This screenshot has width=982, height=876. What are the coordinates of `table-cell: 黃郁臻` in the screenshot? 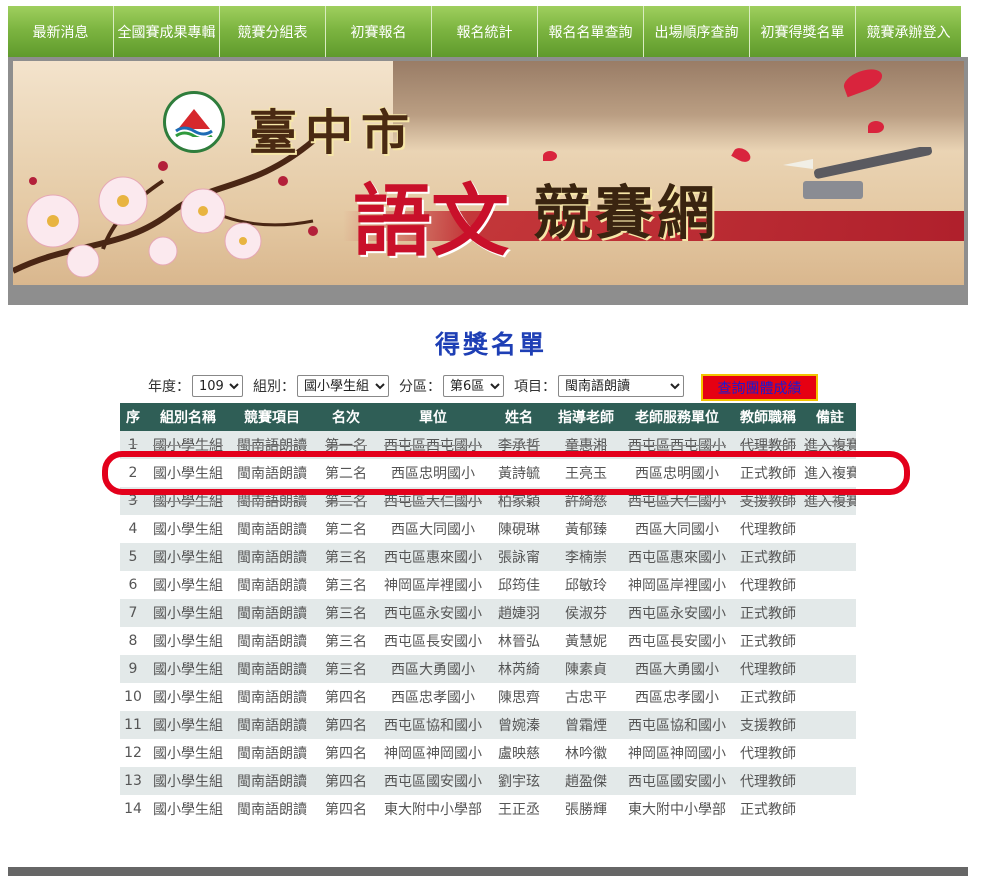 It's located at (586, 529).